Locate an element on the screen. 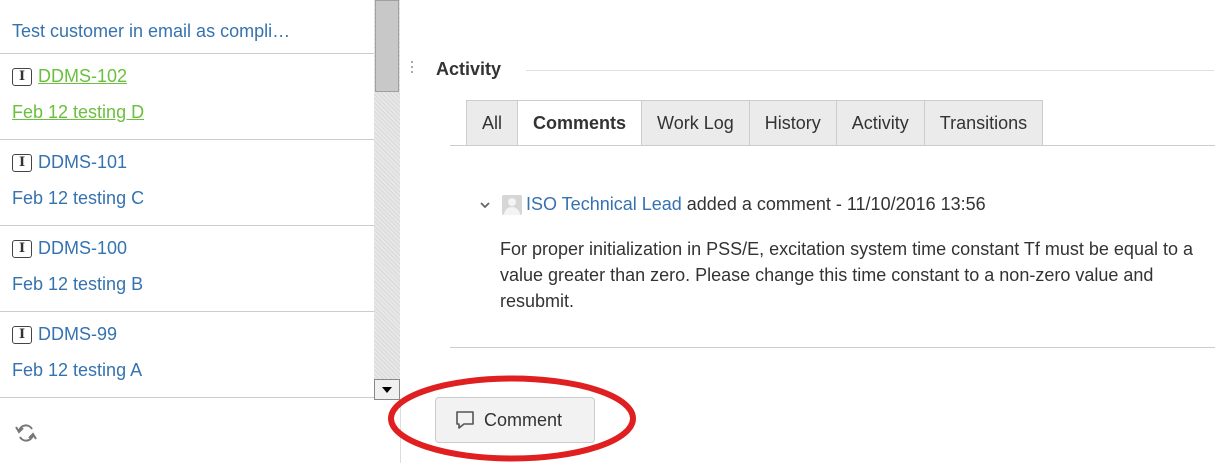  issue-summary: Feb 12 testing D is located at coordinates (78, 112).